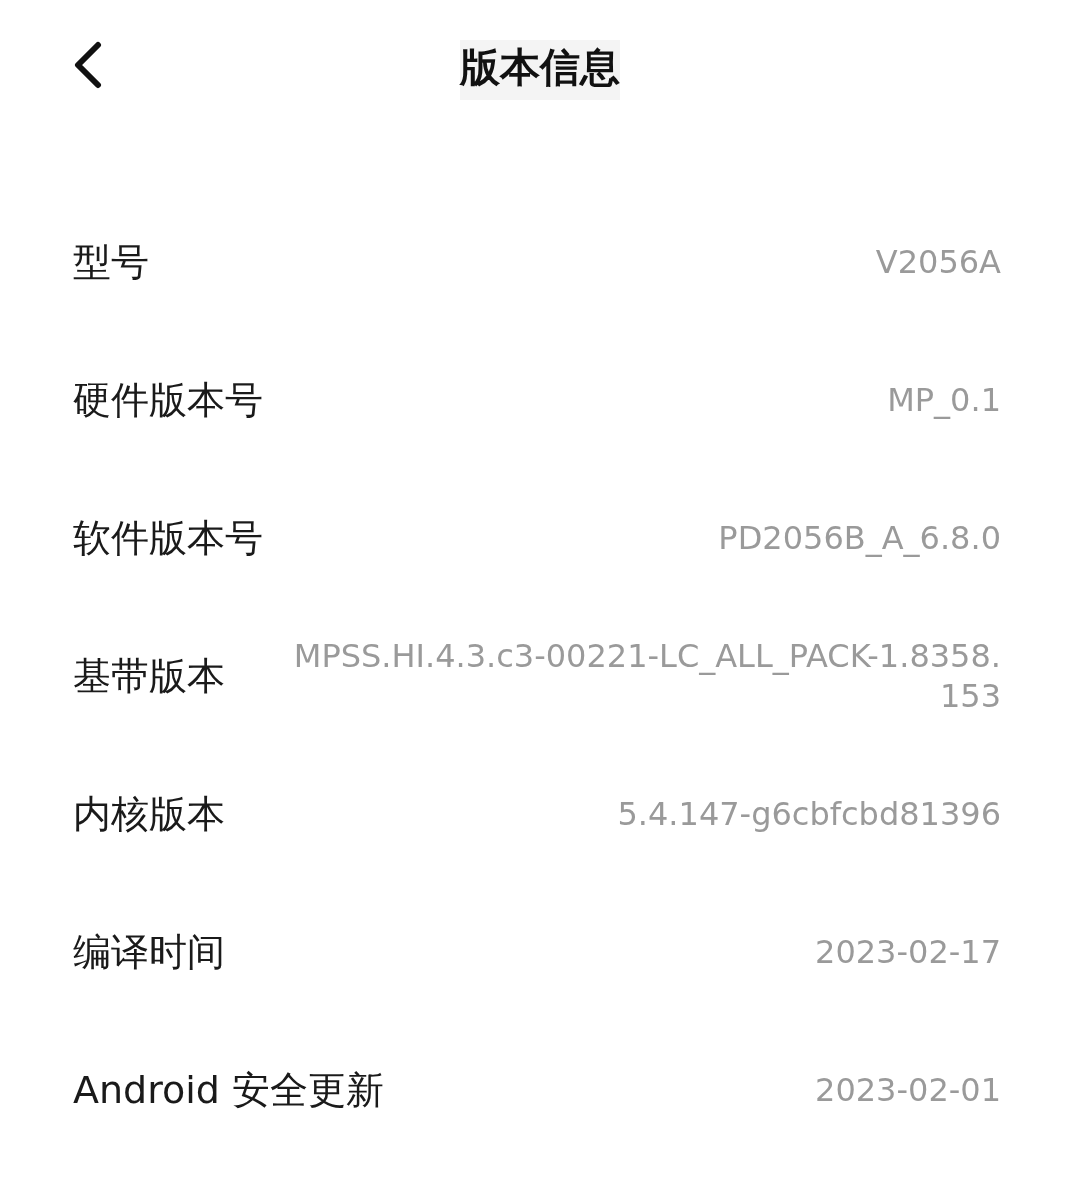  I want to click on row-value: MP_0.1, so click(944, 400).